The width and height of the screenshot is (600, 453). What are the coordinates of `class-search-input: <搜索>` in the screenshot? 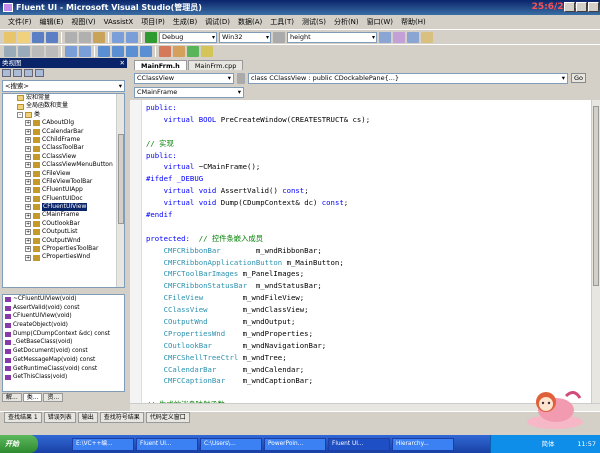 It's located at (63, 86).